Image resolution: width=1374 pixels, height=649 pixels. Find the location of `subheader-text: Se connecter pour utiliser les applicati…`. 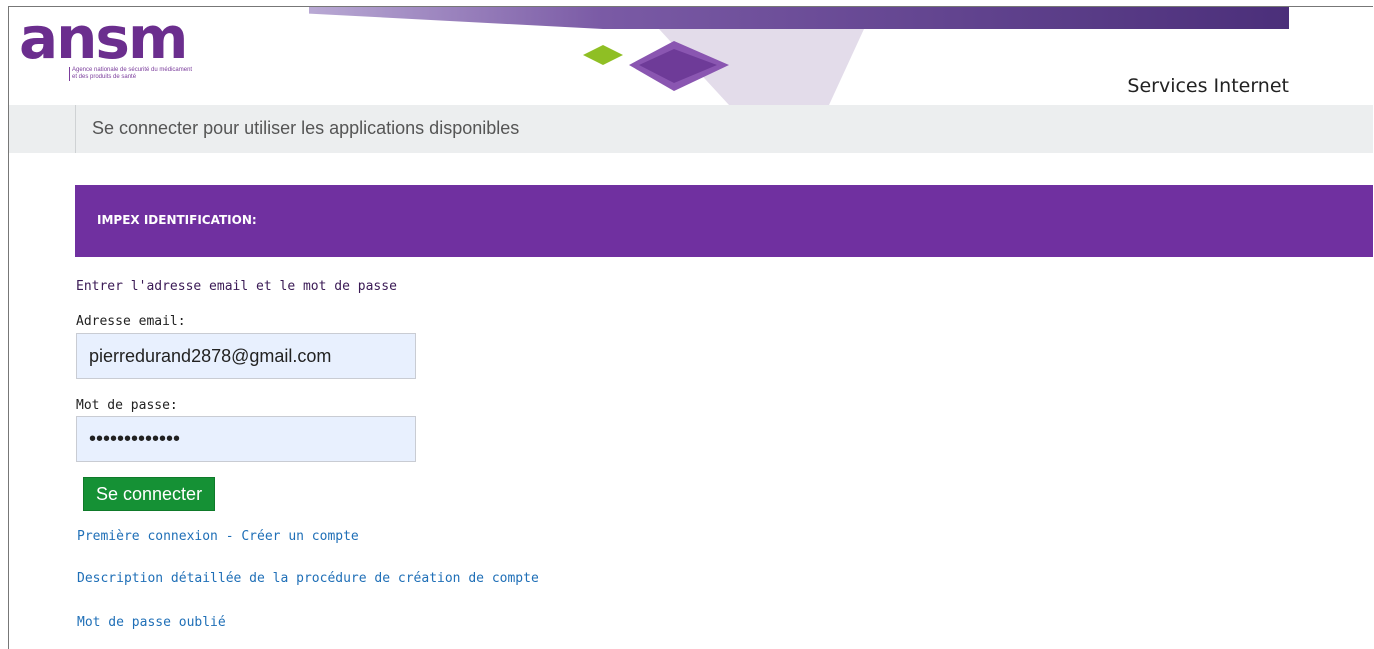

subheader-text: Se connecter pour utiliser les applicati… is located at coordinates (297, 129).